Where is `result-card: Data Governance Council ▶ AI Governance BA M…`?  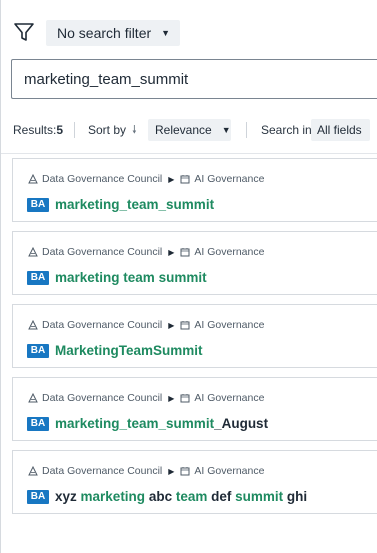 result-card: Data Governance Council ▶ AI Governance BA M… is located at coordinates (194, 336).